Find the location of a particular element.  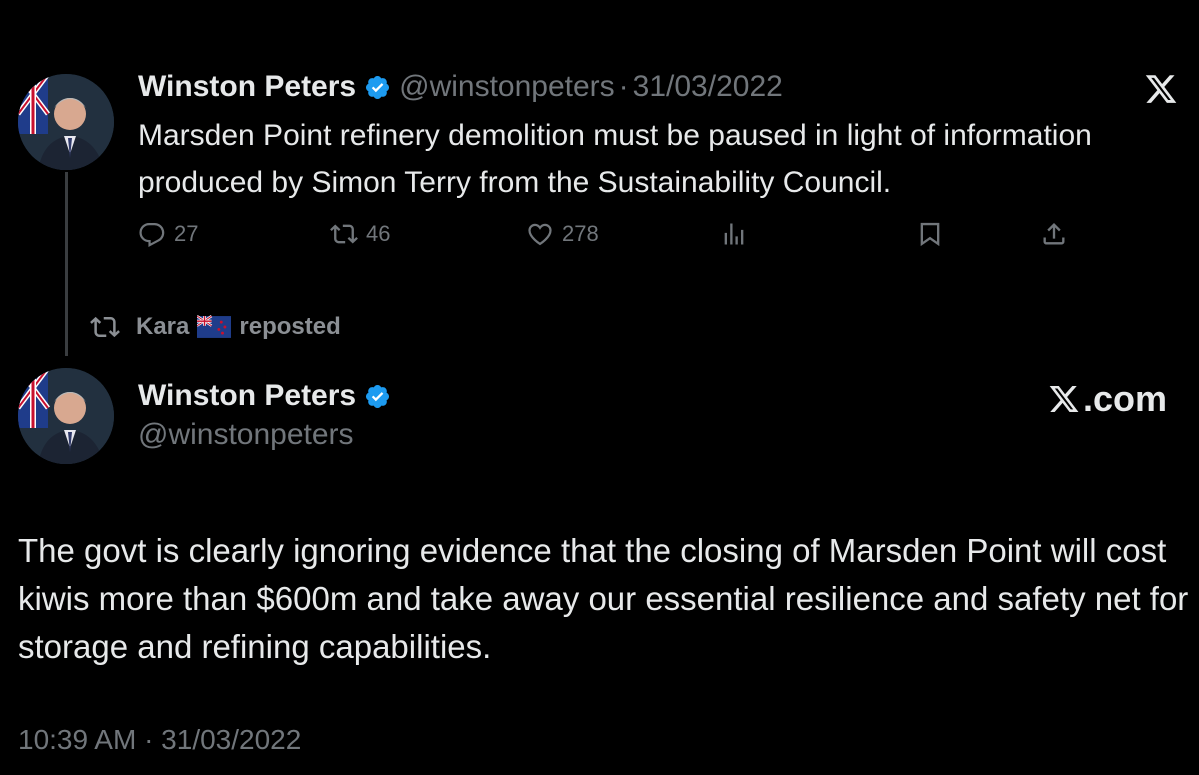

thread-line is located at coordinates (66, 264).